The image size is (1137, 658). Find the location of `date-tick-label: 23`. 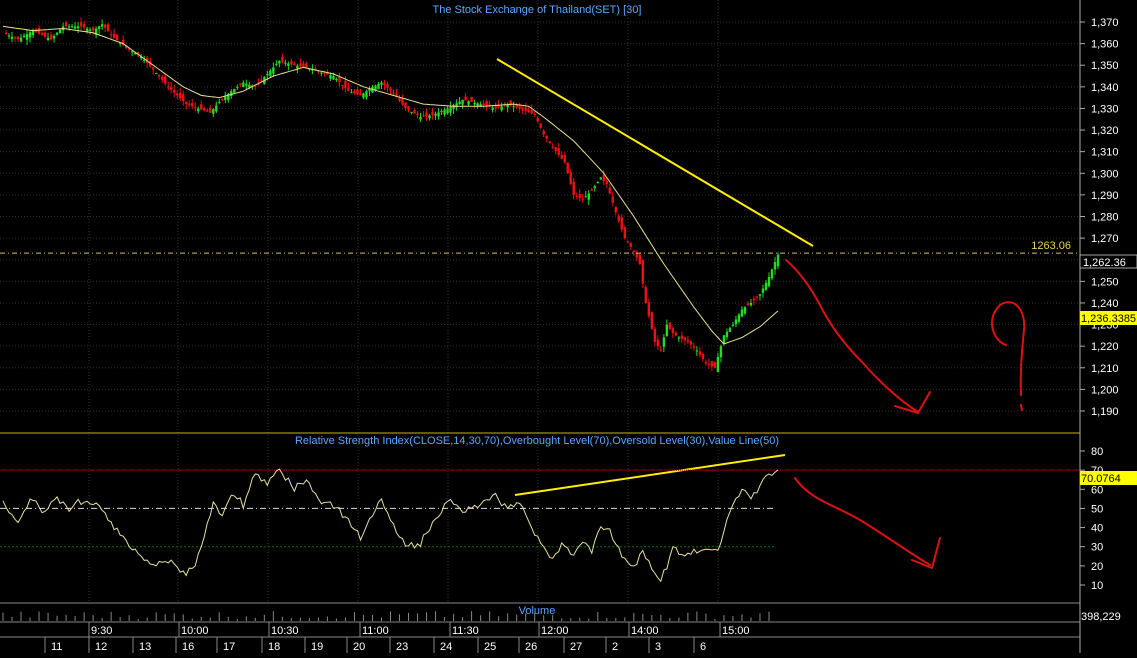

date-tick-label: 23 is located at coordinates (402, 647).